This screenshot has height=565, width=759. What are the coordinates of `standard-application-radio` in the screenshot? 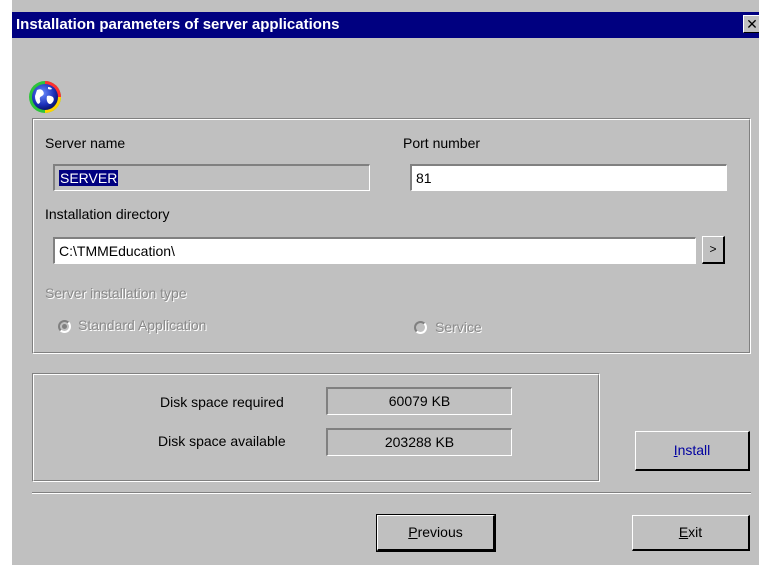 It's located at (64, 326).